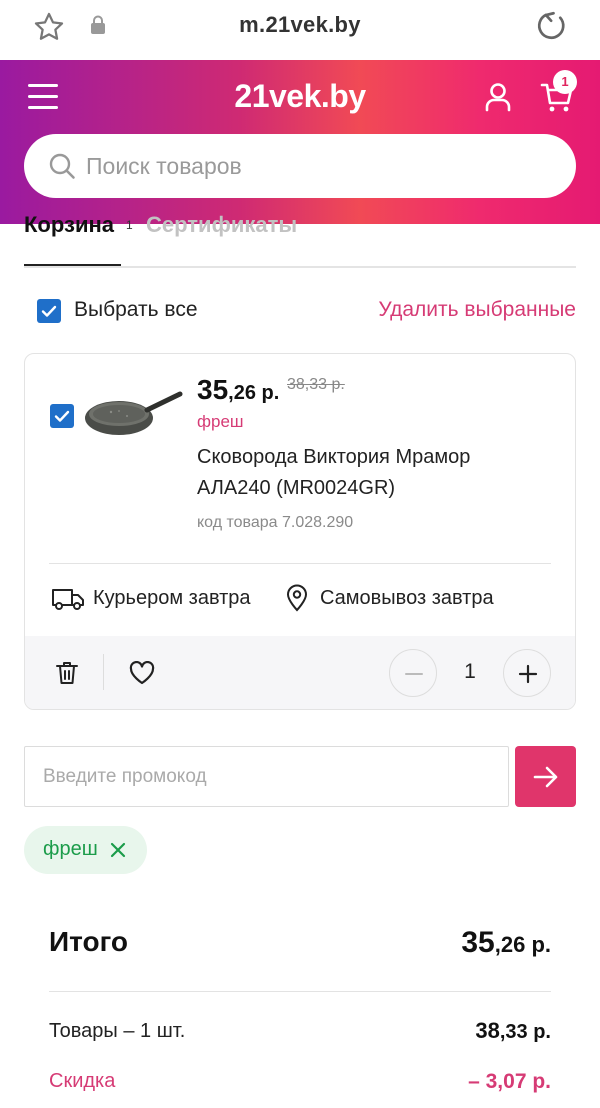 This screenshot has height=1108, width=600. I want to click on arrow-right-icon, so click(545, 777).